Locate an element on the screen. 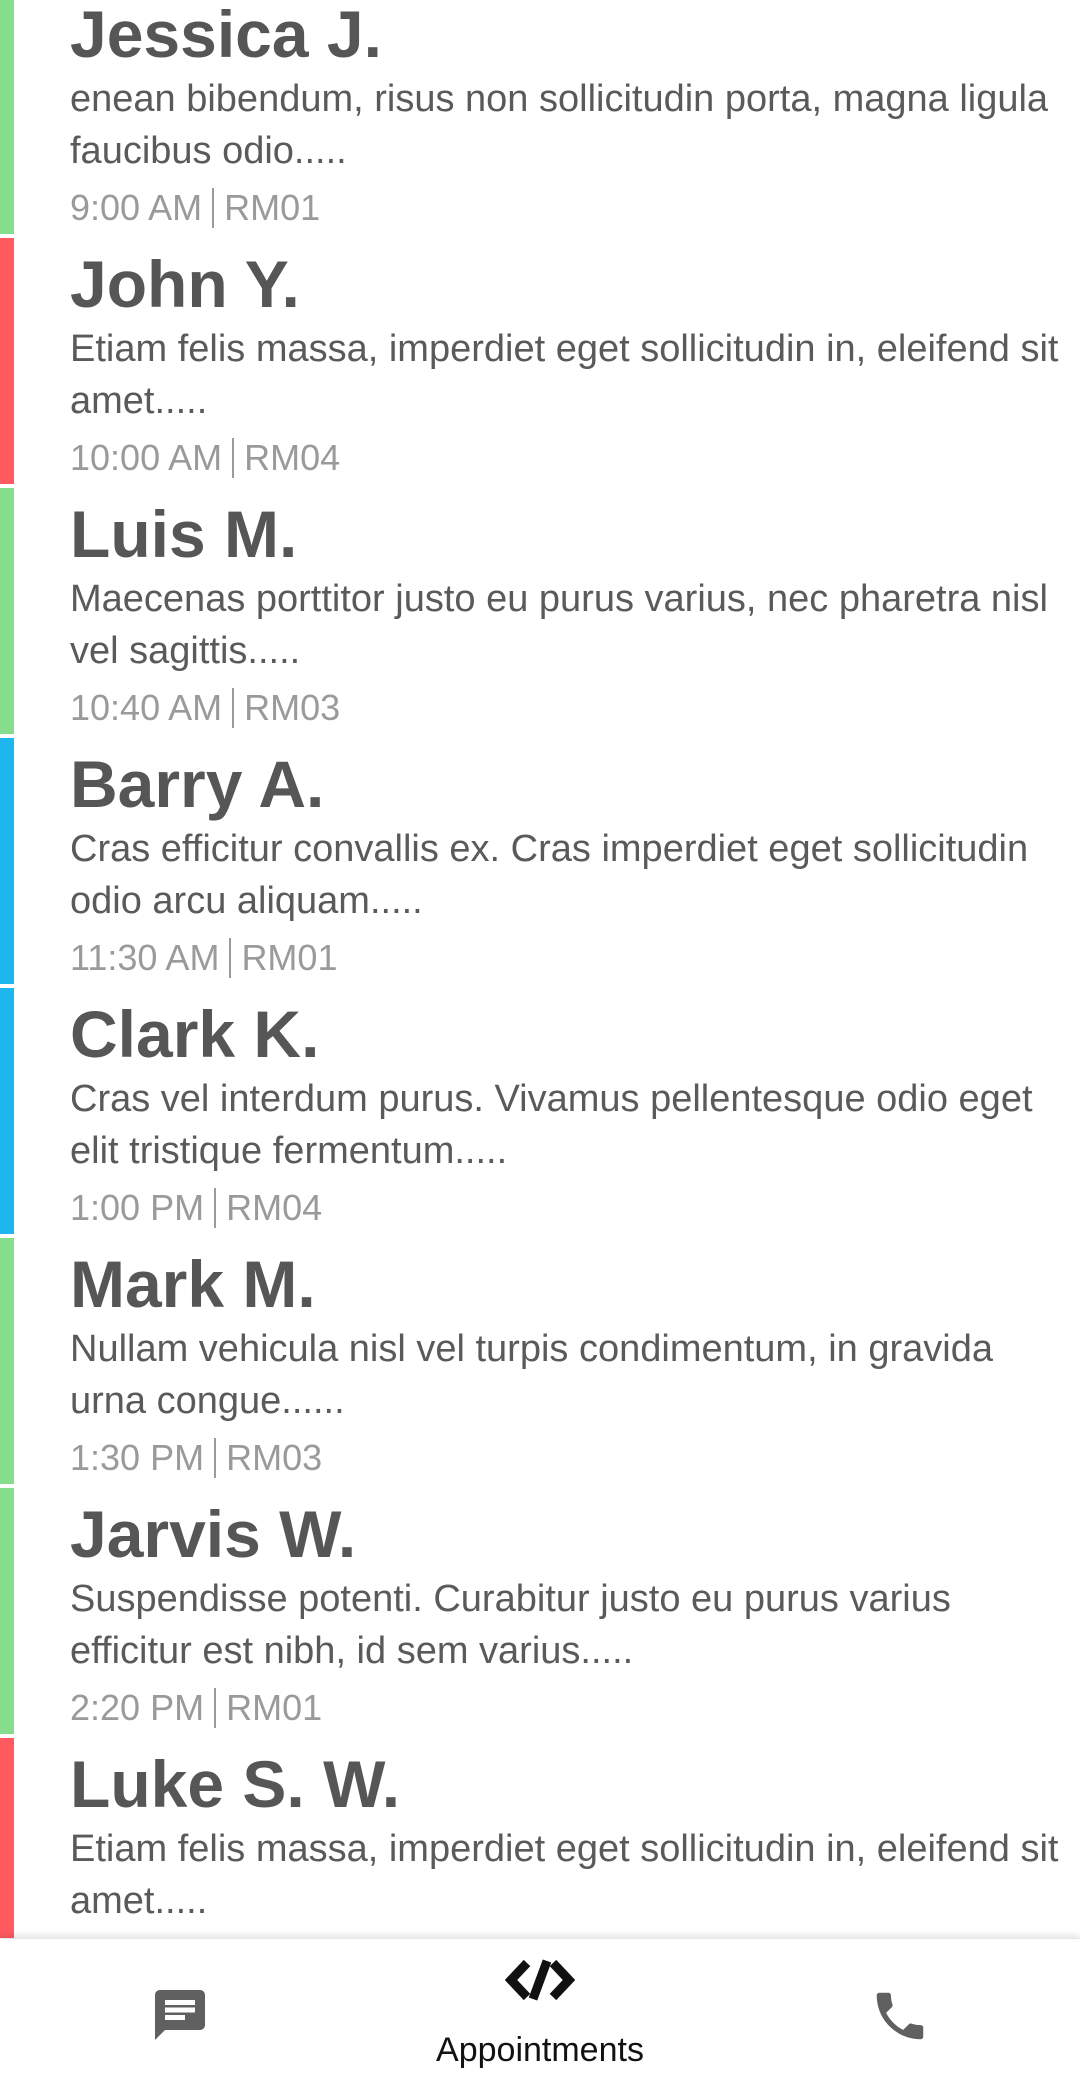 The width and height of the screenshot is (1080, 2091). appointment-time: 10:40 AM is located at coordinates (146, 707).